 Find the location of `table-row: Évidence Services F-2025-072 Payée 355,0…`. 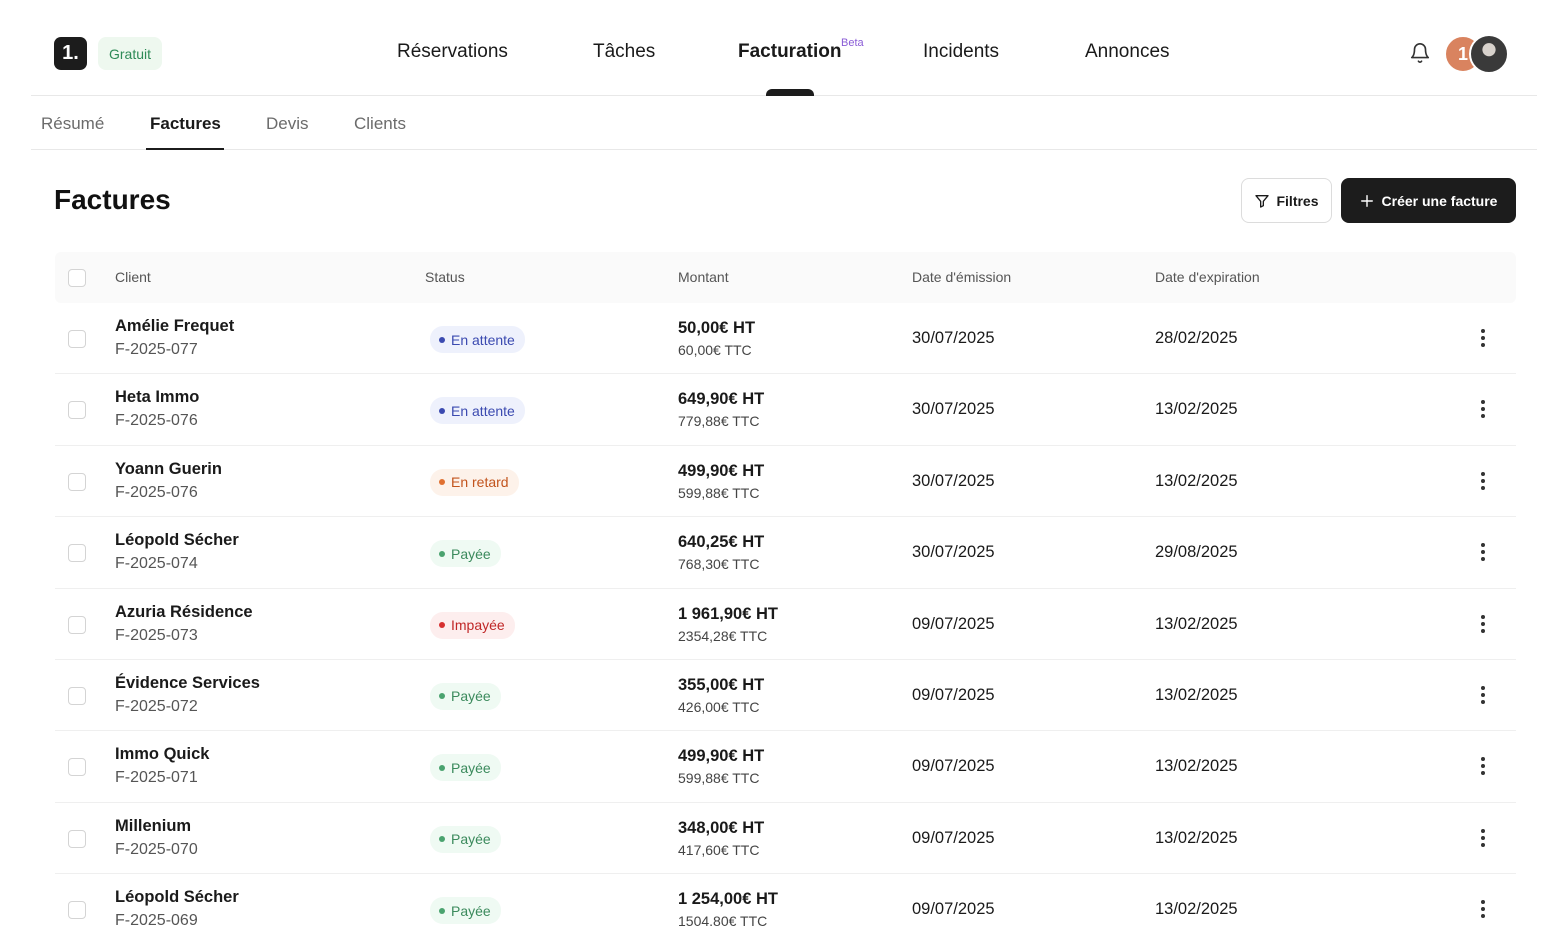

table-row: Évidence Services F-2025-072 Payée 355,0… is located at coordinates (785, 696).